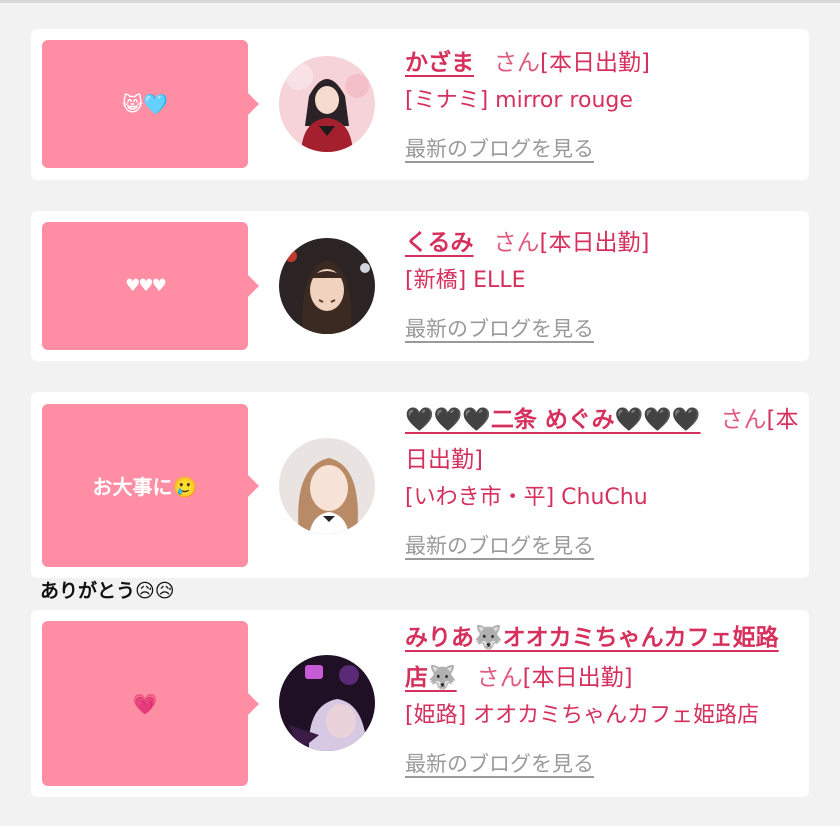 The height and width of the screenshot is (826, 840). I want to click on message-bubble: 💗, so click(150, 703).